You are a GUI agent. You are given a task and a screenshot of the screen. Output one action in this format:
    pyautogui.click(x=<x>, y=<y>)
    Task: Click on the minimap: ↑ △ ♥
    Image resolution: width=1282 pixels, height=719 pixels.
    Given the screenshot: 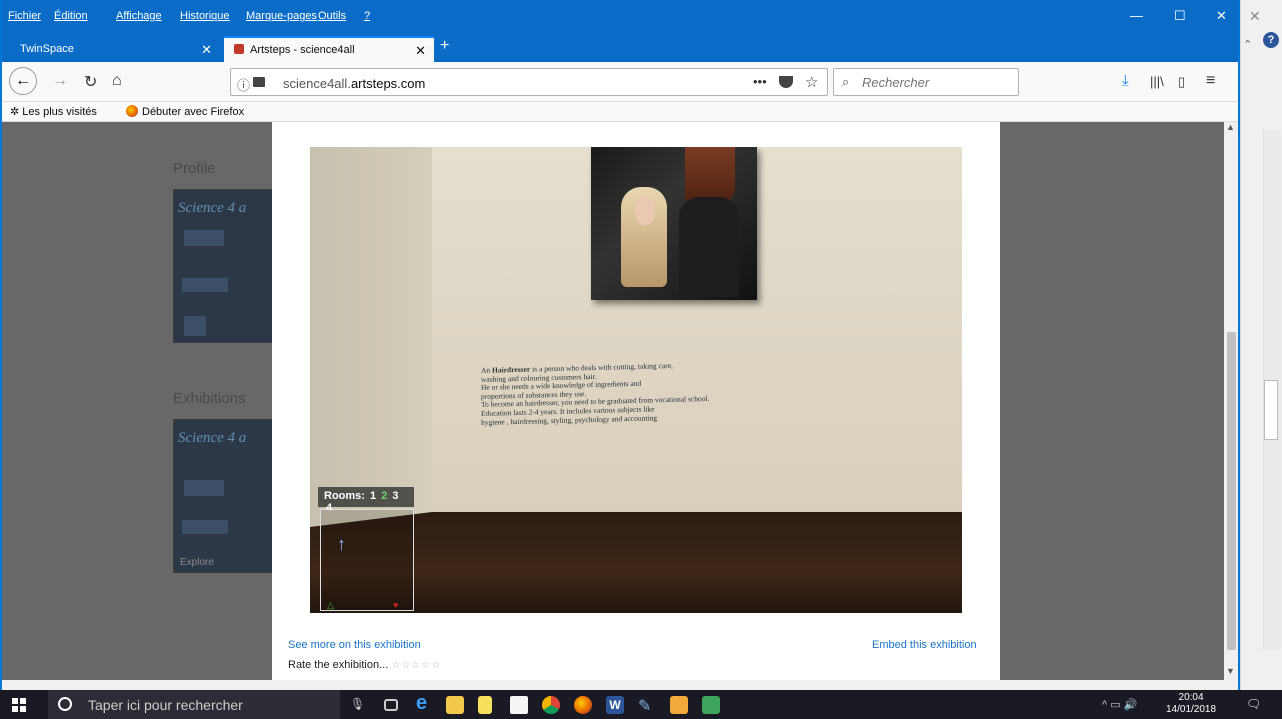 What is the action you would take?
    pyautogui.click(x=367, y=560)
    